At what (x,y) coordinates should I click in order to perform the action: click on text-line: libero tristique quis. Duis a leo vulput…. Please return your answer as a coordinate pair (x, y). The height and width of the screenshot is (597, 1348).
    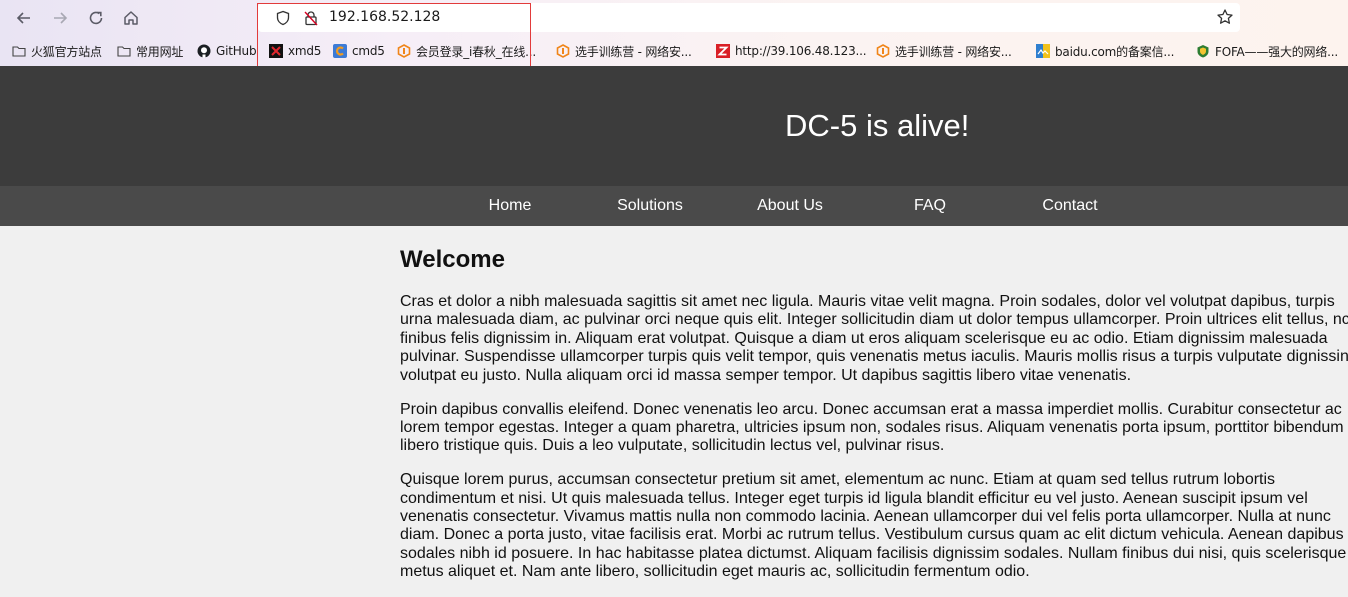
    Looking at the image, I should click on (672, 446).